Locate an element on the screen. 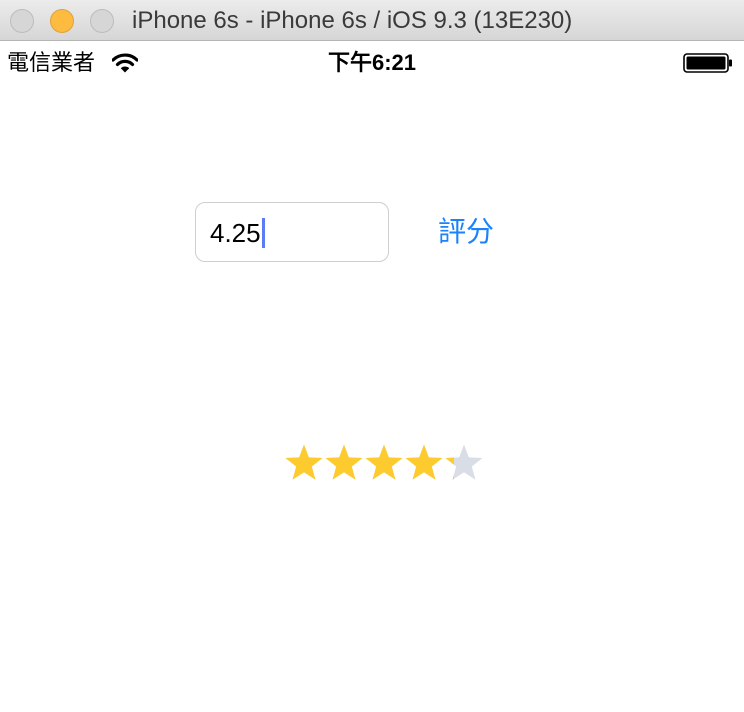 This screenshot has width=744, height=712. title-bar: iPhone 6s - iPhone 6s / iOS 9.3 (13E230) is located at coordinates (372, 20).